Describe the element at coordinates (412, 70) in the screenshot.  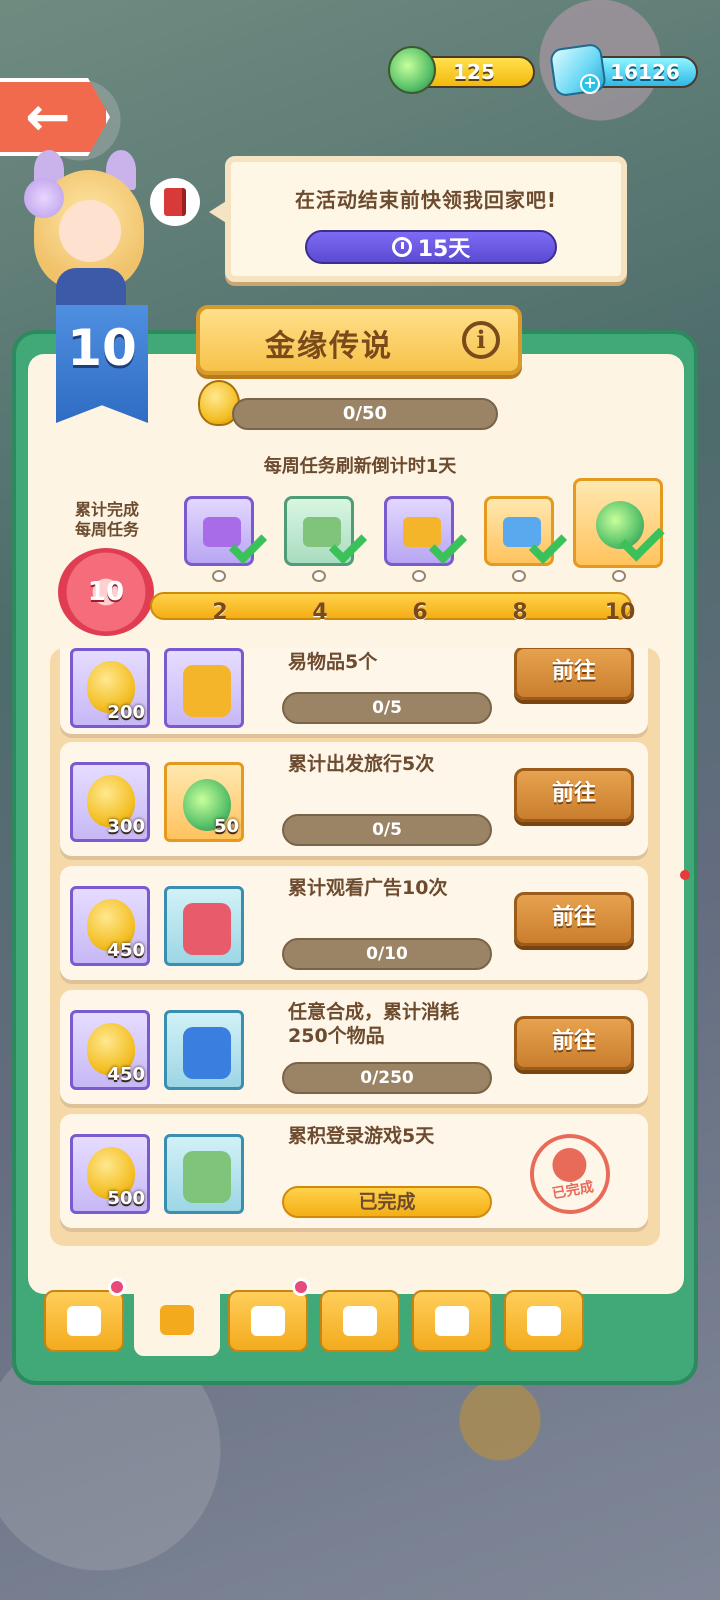
I see `gold-orb-icon` at that location.